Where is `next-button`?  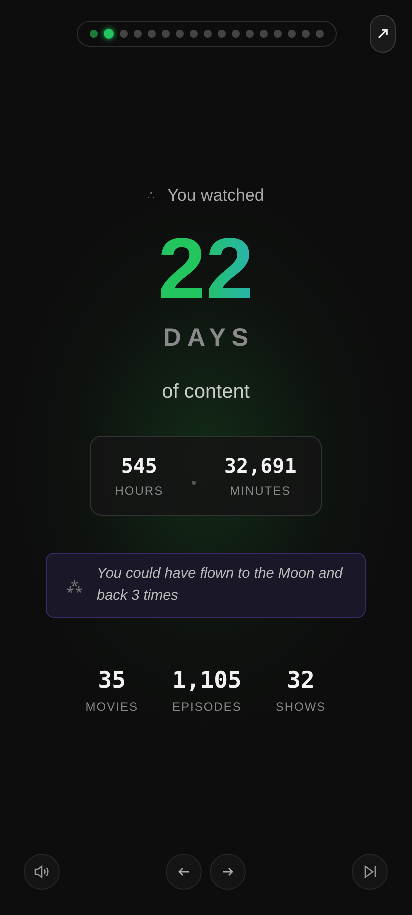 next-button is located at coordinates (228, 872).